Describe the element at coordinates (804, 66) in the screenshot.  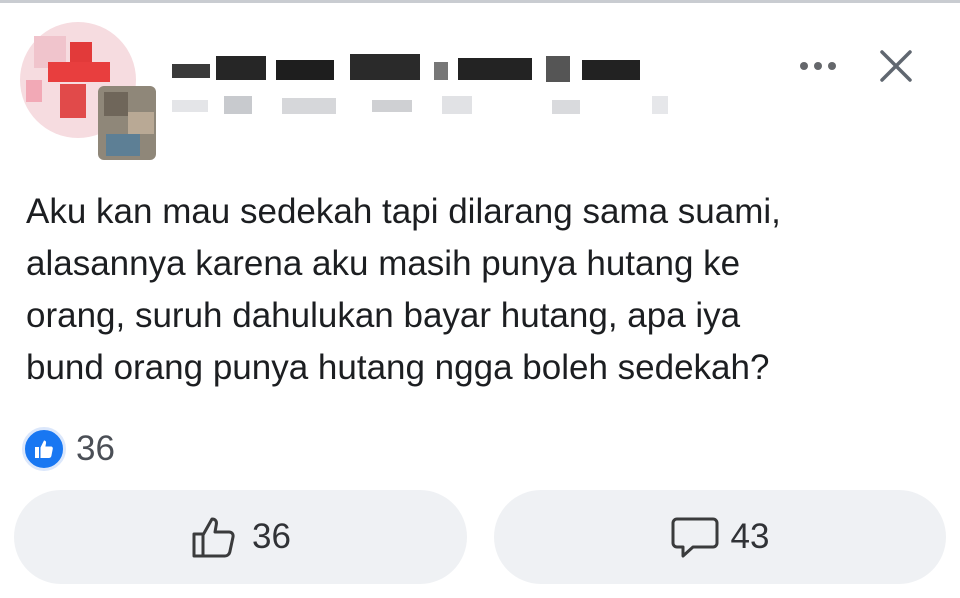
I see `more-dots-icon` at that location.